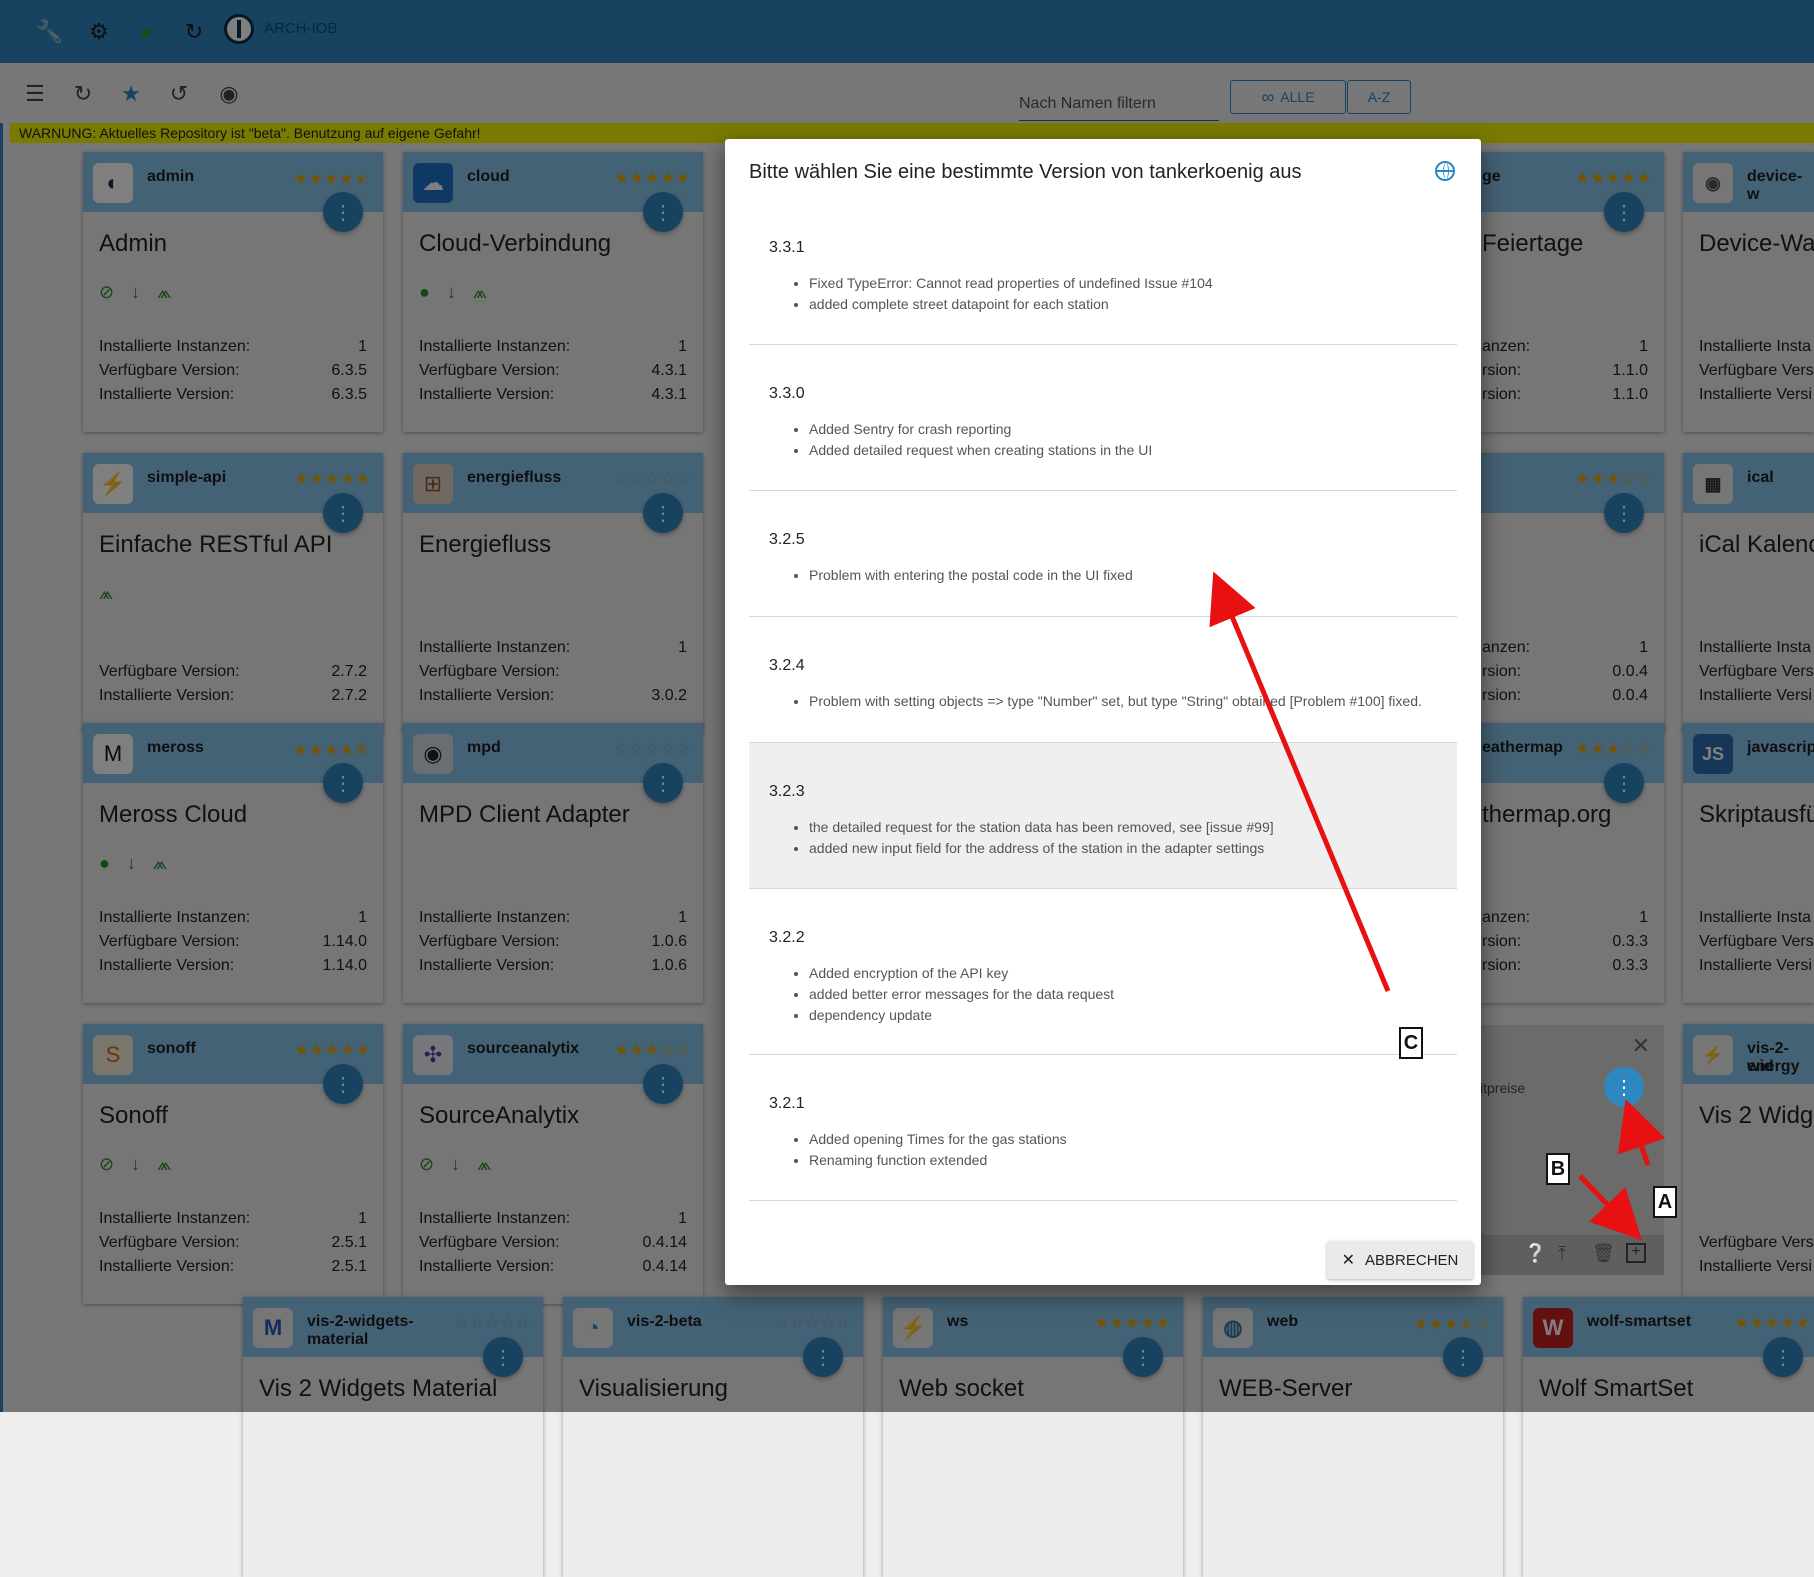 Image resolution: width=1814 pixels, height=1577 pixels. I want to click on version-number: 3.2.4, so click(787, 665).